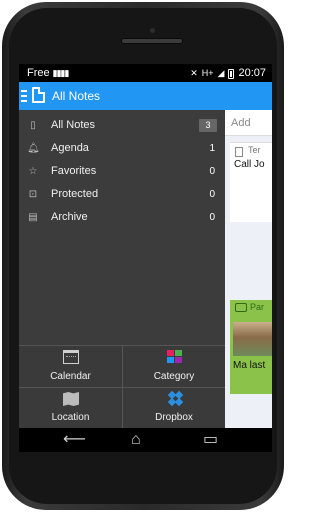  I want to click on add-note-input: Add, so click(248, 123).